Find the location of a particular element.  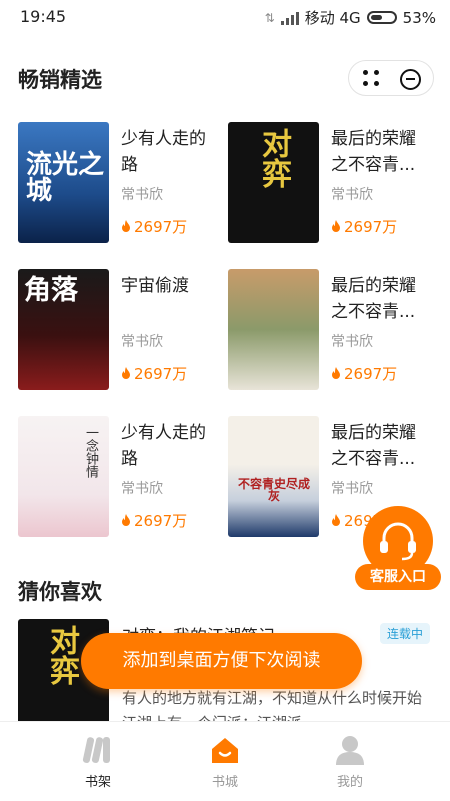

data-arrows-icon: ⇅ is located at coordinates (269, 17).